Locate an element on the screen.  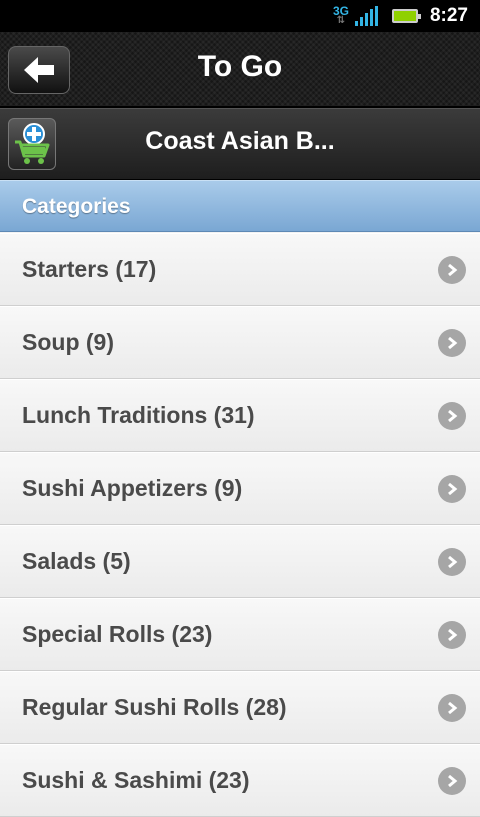
status-bar: 3G ⇅ 8:27 is located at coordinates (240, 16).